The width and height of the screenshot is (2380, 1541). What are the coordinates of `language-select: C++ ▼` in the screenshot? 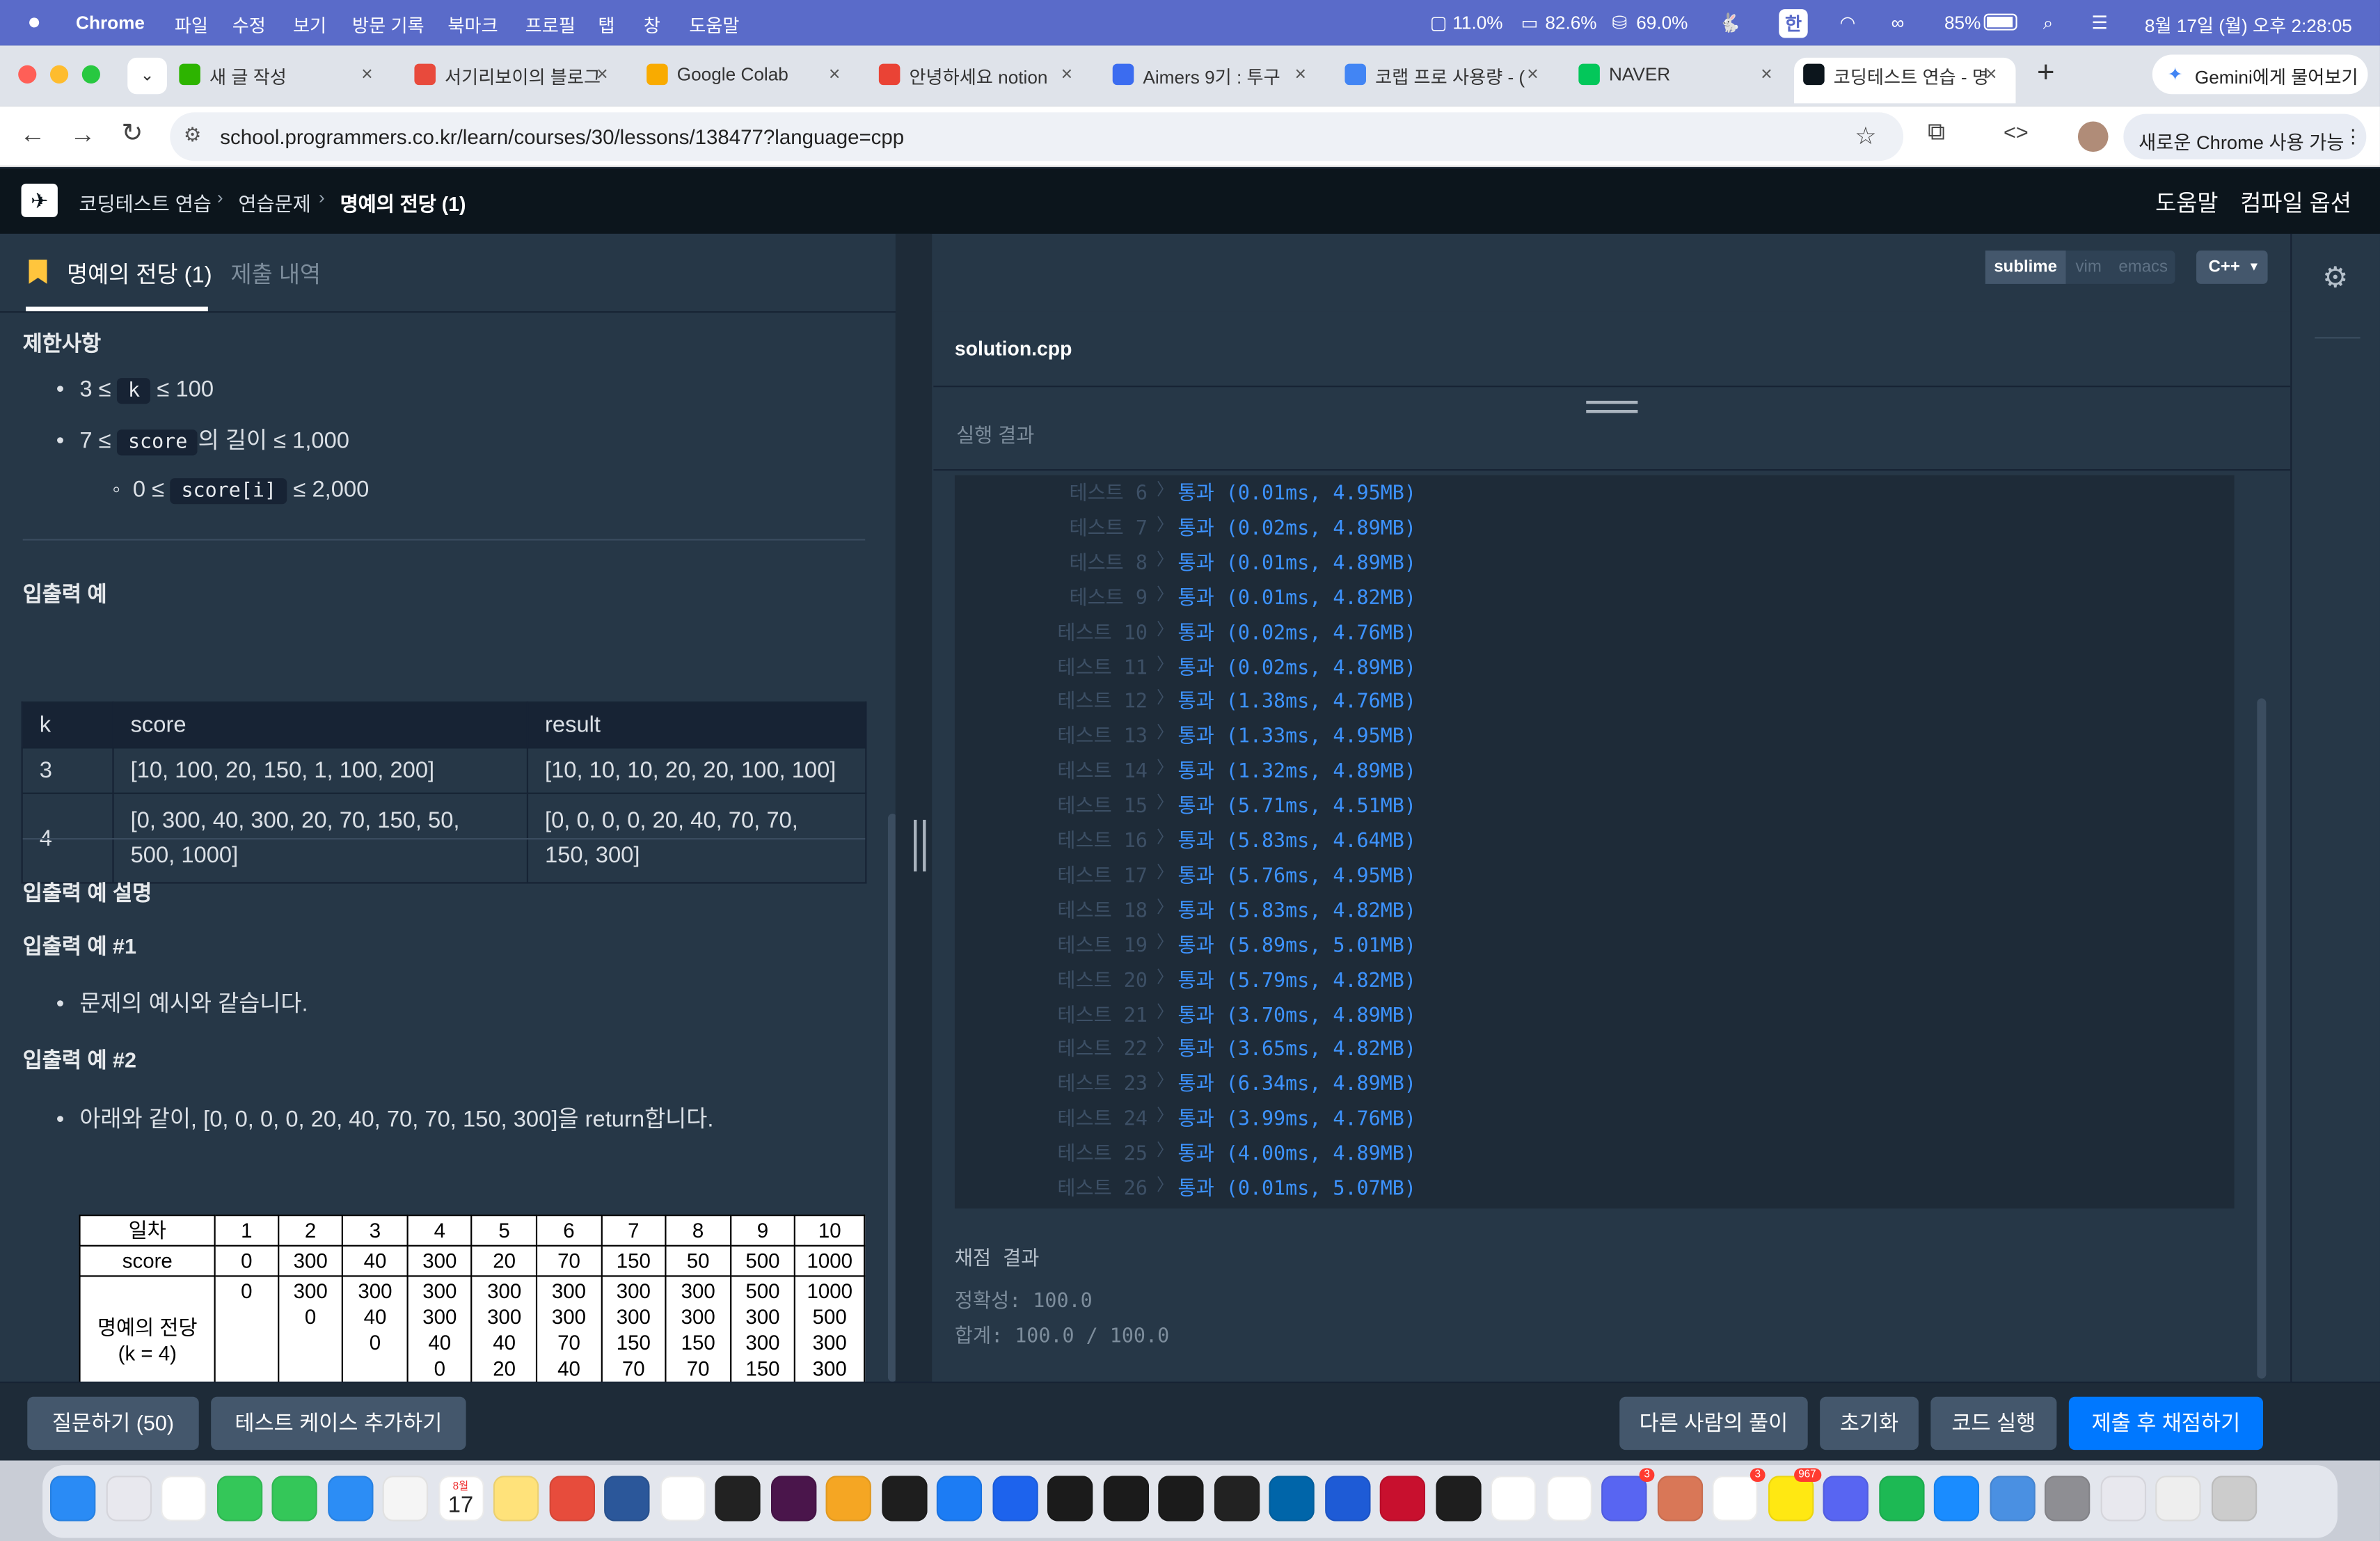 It's located at (2232, 267).